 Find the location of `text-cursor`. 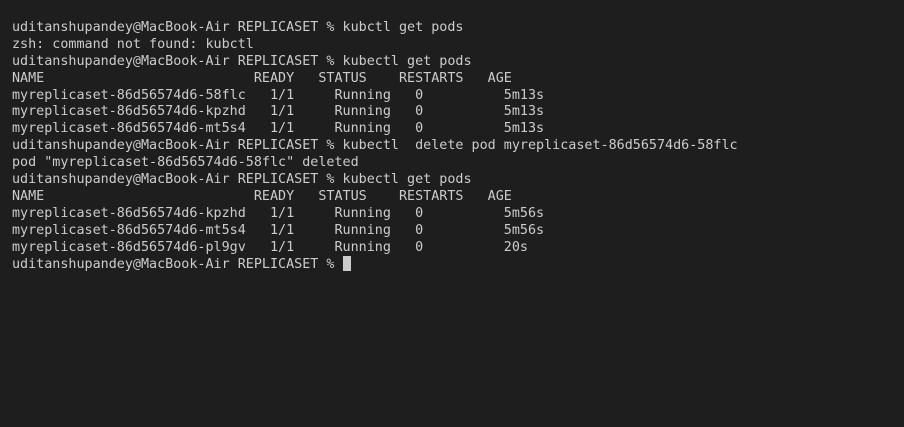

text-cursor is located at coordinates (346, 264).